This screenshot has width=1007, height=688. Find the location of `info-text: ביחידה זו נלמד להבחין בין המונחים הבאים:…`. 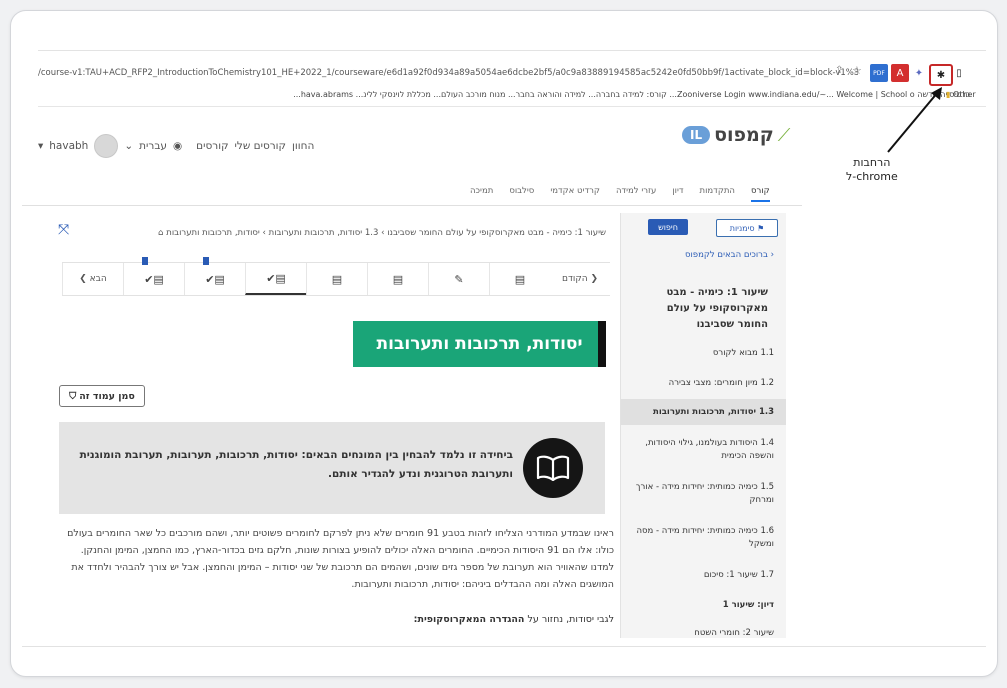

info-text: ביחידה זו נלמד להבחין בין המונחים הבאים:… is located at coordinates (296, 464).